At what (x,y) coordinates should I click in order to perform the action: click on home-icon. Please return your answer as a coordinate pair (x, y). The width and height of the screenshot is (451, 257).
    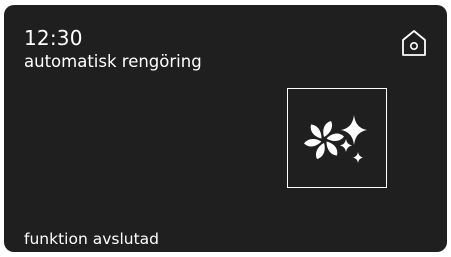
    Looking at the image, I should click on (414, 43).